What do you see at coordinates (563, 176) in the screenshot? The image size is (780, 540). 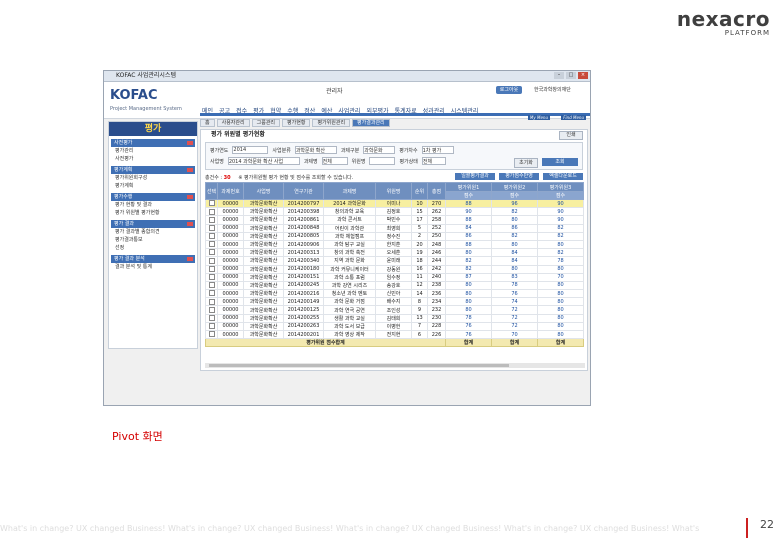 I see `excel-download-button: 엑셀다운로드` at bounding box center [563, 176].